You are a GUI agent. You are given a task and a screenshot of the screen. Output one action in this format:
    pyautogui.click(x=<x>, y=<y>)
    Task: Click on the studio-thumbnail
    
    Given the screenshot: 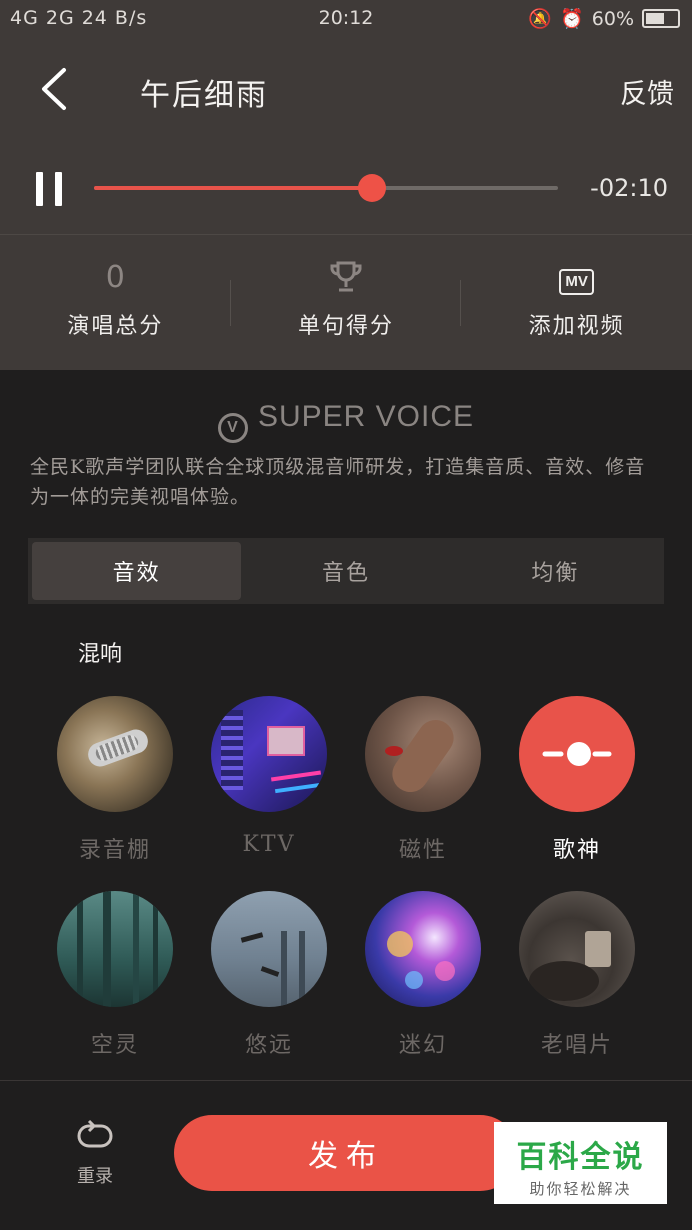 What is the action you would take?
    pyautogui.click(x=115, y=754)
    